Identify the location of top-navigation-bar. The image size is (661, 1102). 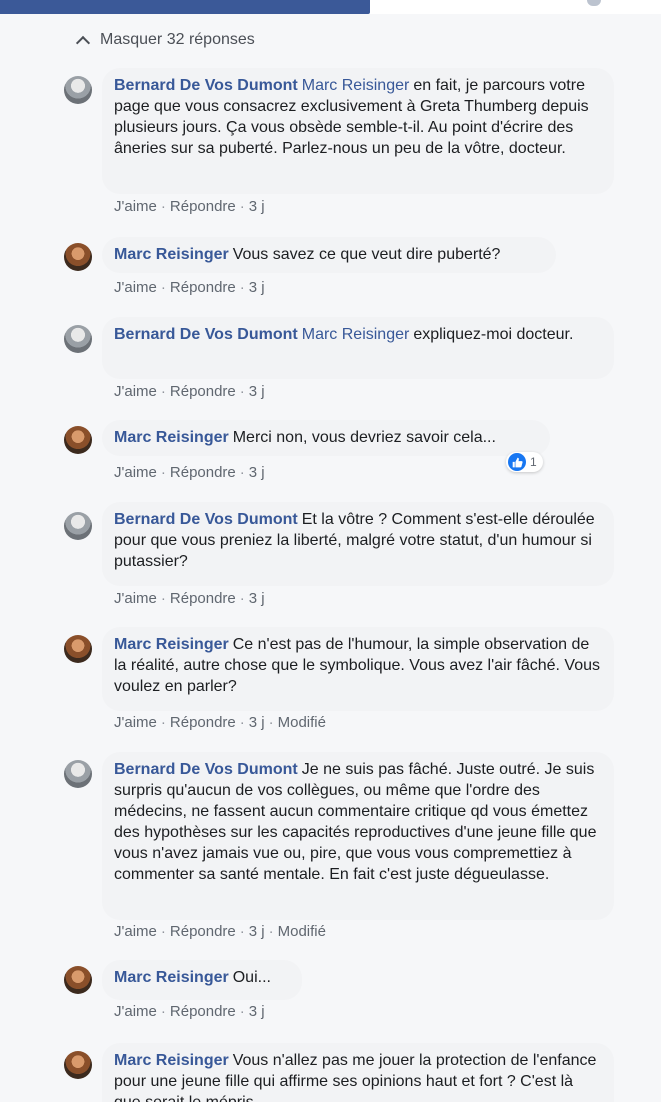
(330, 7).